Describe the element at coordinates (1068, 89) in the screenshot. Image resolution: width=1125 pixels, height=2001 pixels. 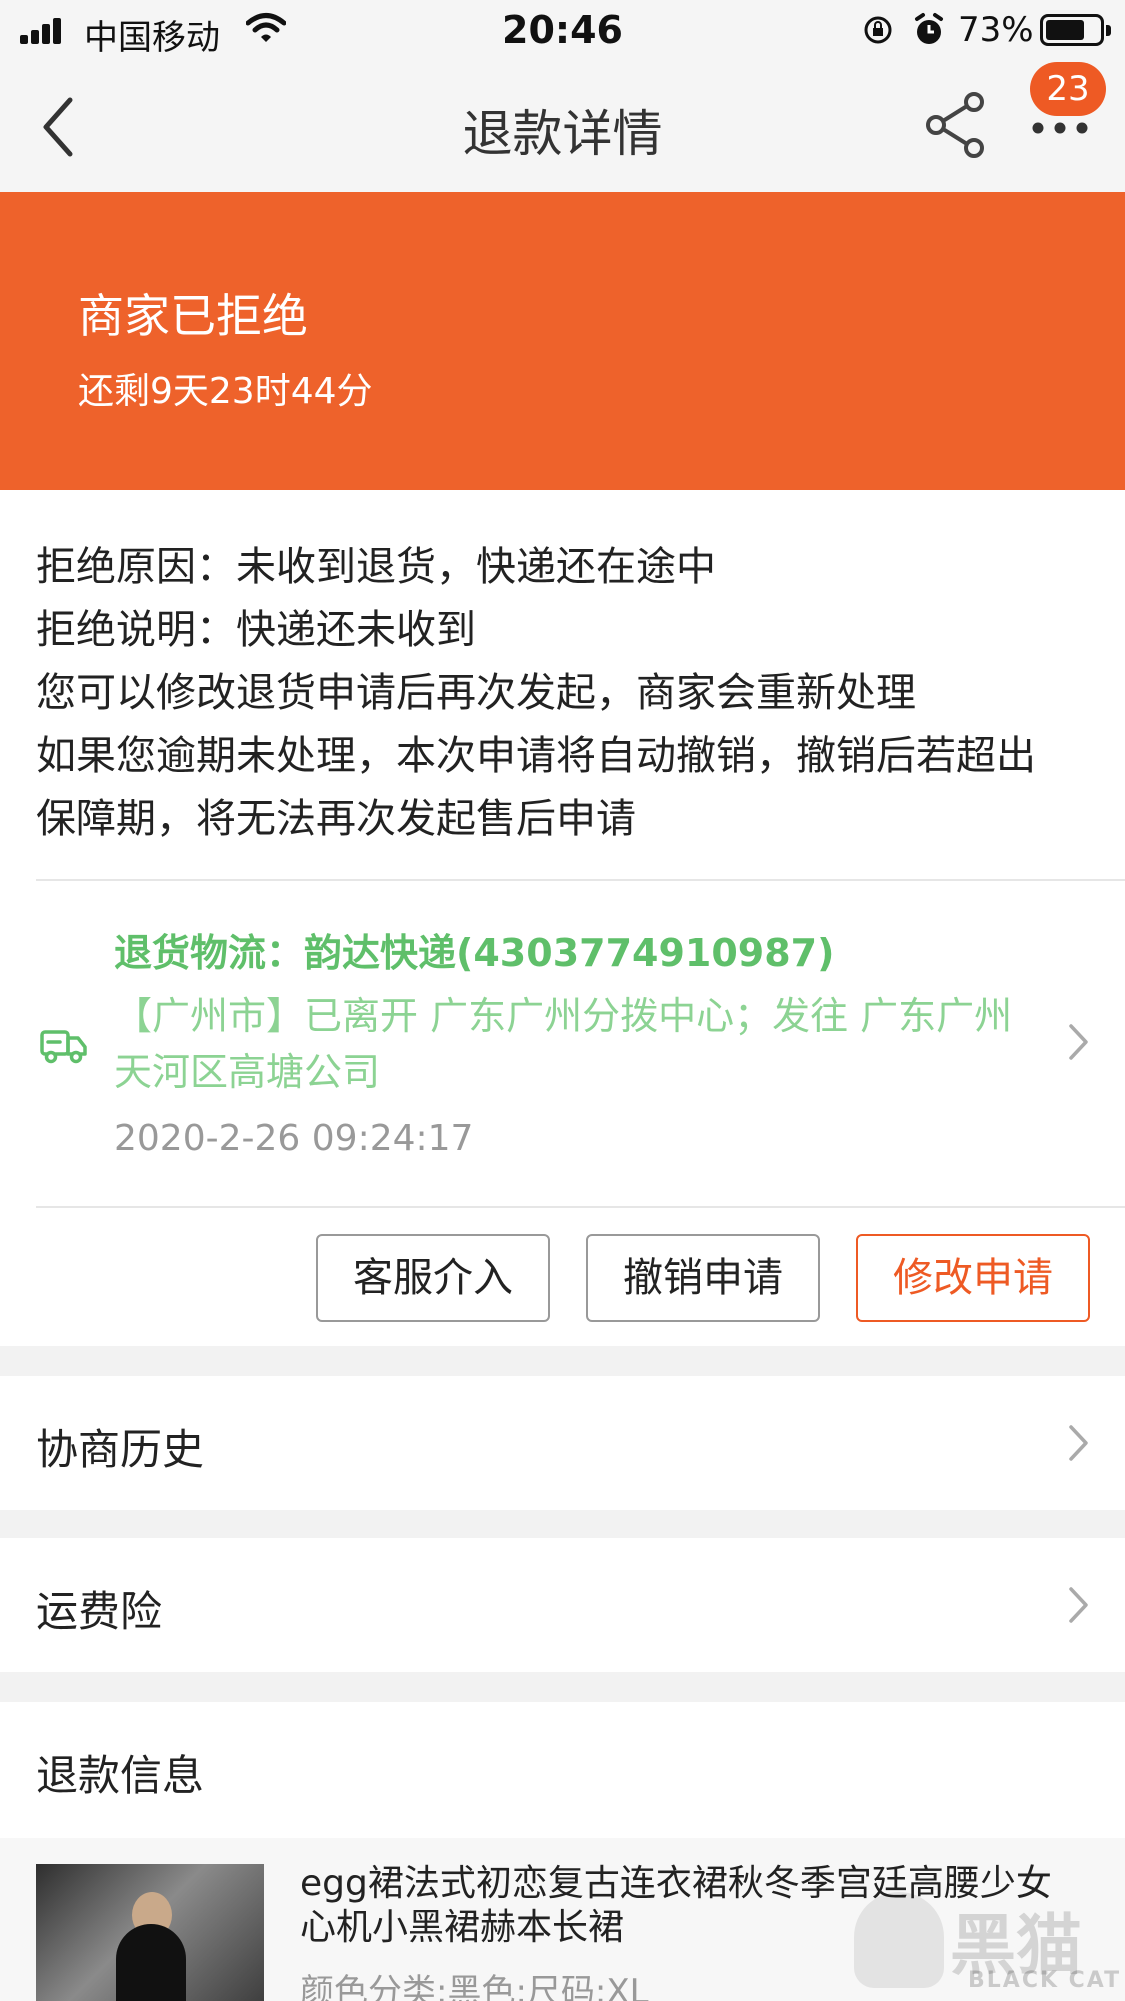
I see `notification-badge: 23` at that location.